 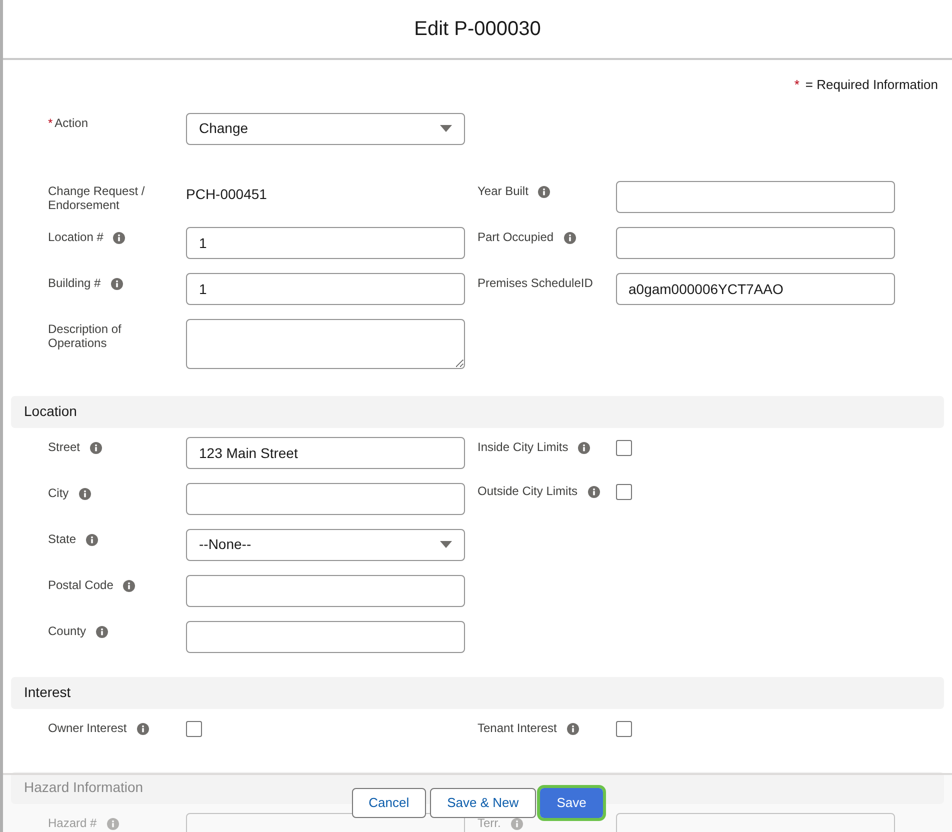 I want to click on field-label: Inside City Limits, so click(x=523, y=447).